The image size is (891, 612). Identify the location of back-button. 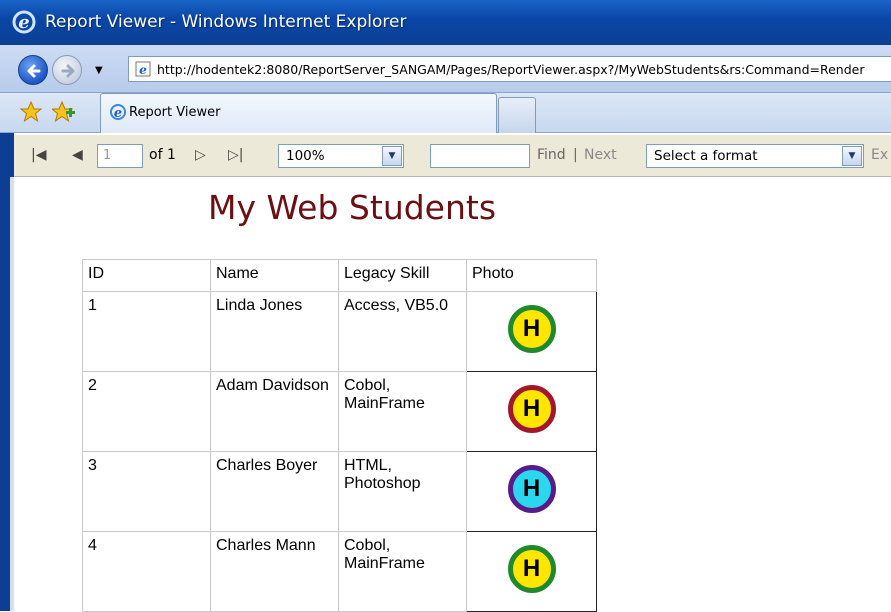
(33, 70).